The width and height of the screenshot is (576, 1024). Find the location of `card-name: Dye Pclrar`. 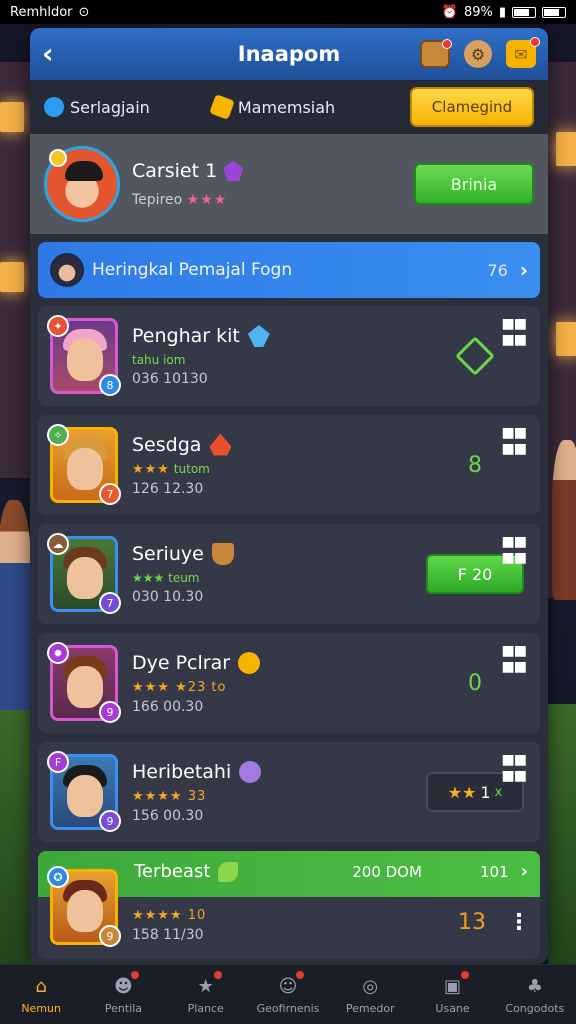

card-name: Dye Pclrar is located at coordinates (196, 662).